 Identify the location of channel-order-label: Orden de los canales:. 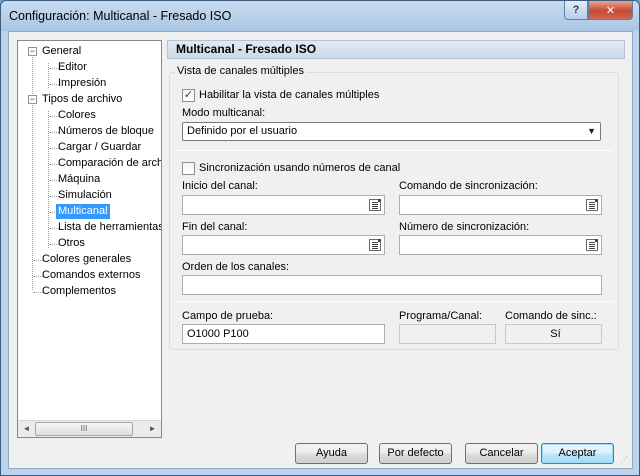
(236, 267).